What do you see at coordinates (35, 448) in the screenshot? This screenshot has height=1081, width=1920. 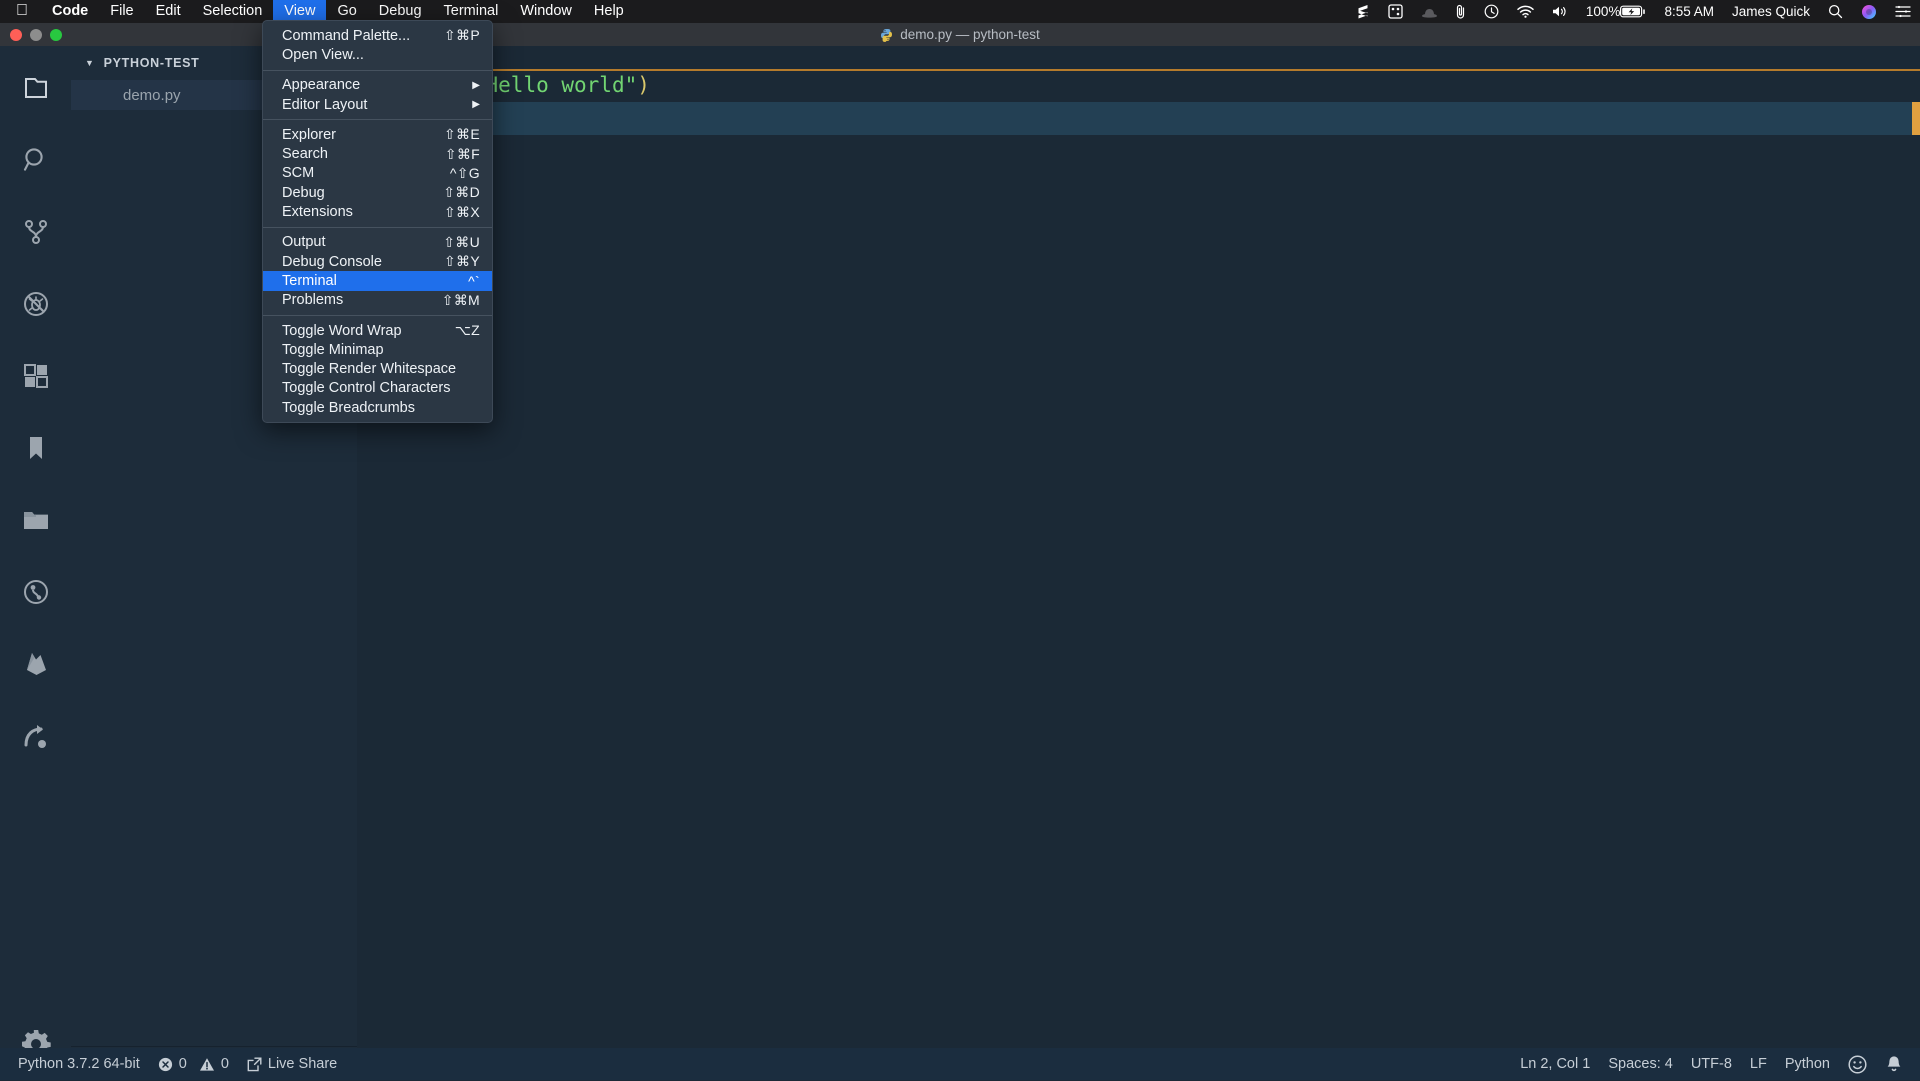 I see `activity-item-bookmarks` at bounding box center [35, 448].